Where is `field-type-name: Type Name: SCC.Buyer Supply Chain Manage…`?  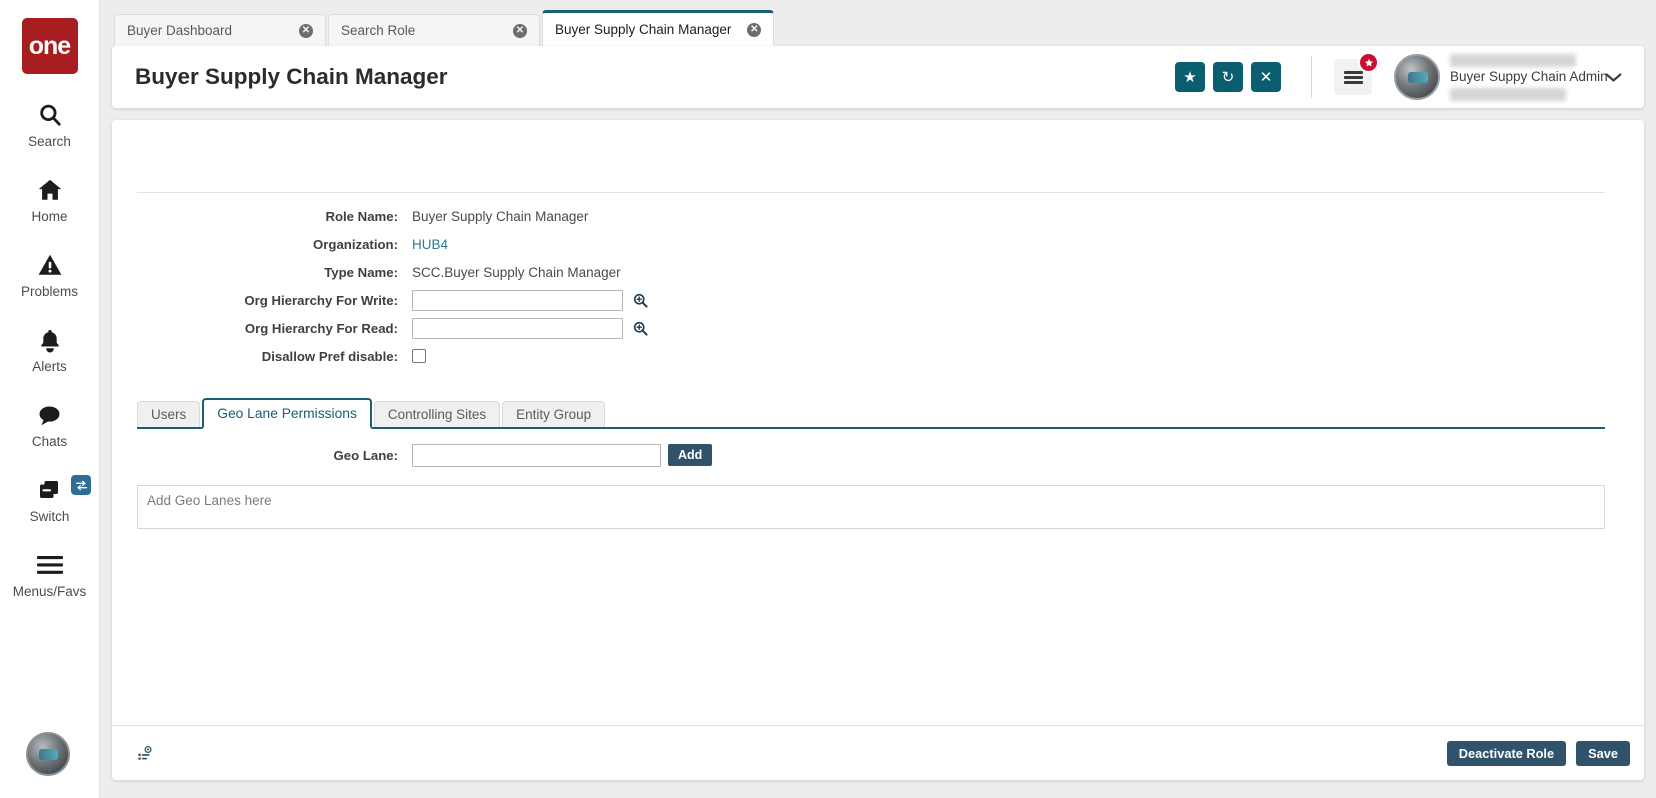
field-type-name: Type Name: SCC.Buyer Supply Chain Manage… is located at coordinates (878, 272).